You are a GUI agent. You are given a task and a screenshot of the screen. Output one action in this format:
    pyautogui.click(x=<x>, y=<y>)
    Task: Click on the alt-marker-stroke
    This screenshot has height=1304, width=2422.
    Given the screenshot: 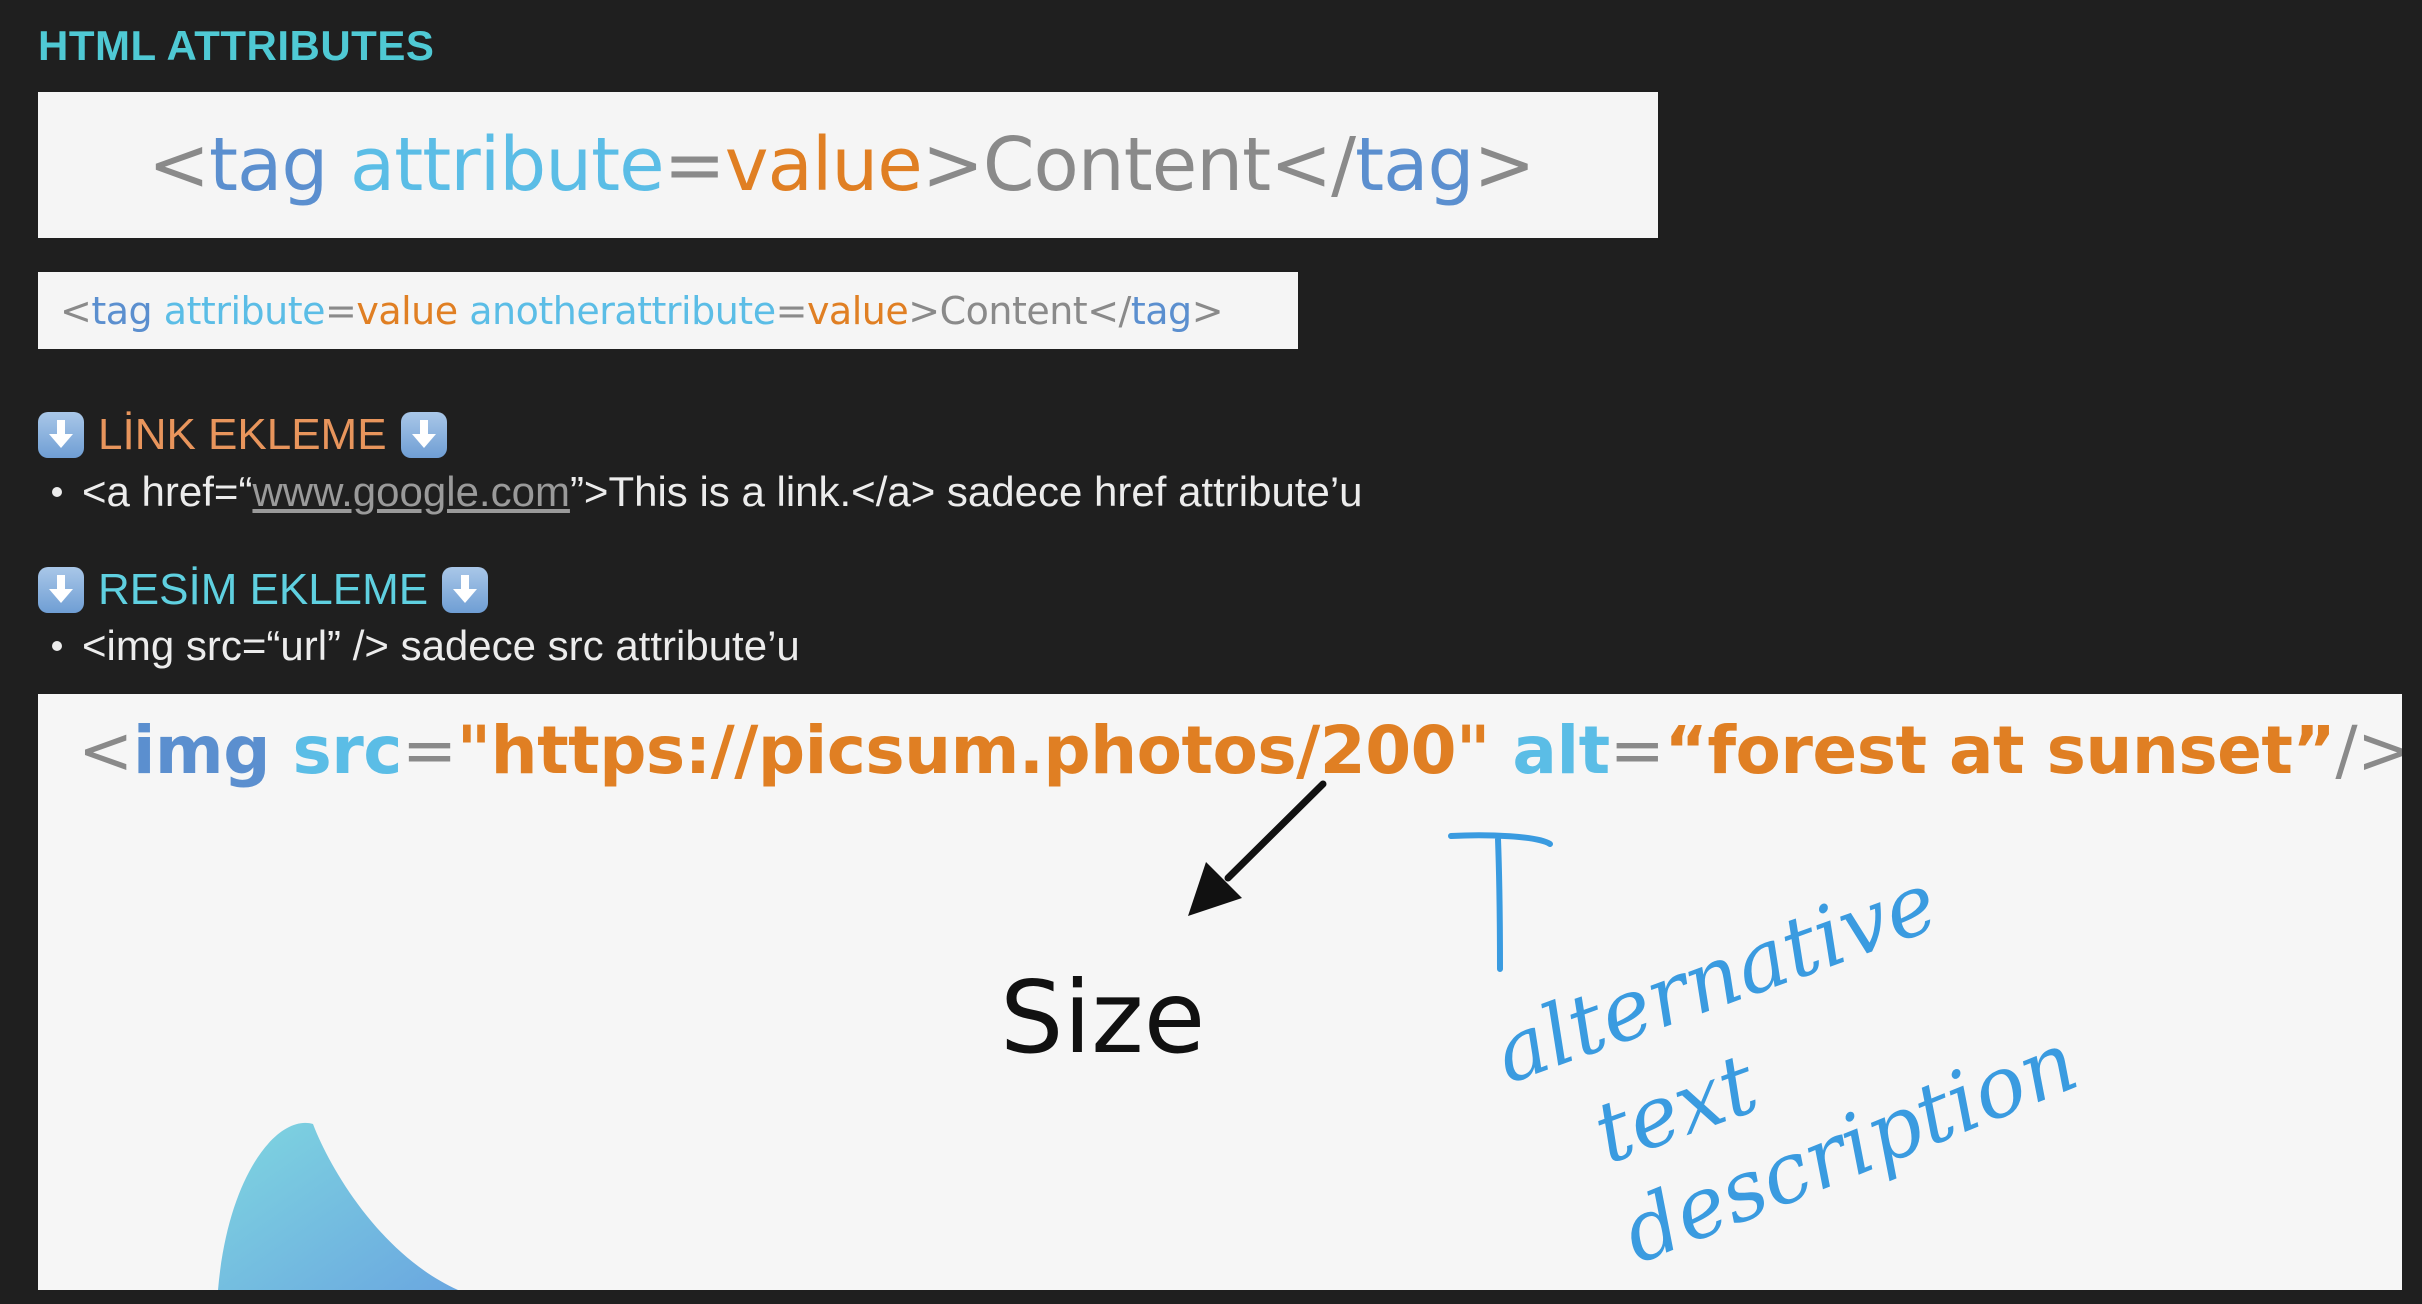 What is the action you would take?
    pyautogui.click(x=1500, y=902)
    